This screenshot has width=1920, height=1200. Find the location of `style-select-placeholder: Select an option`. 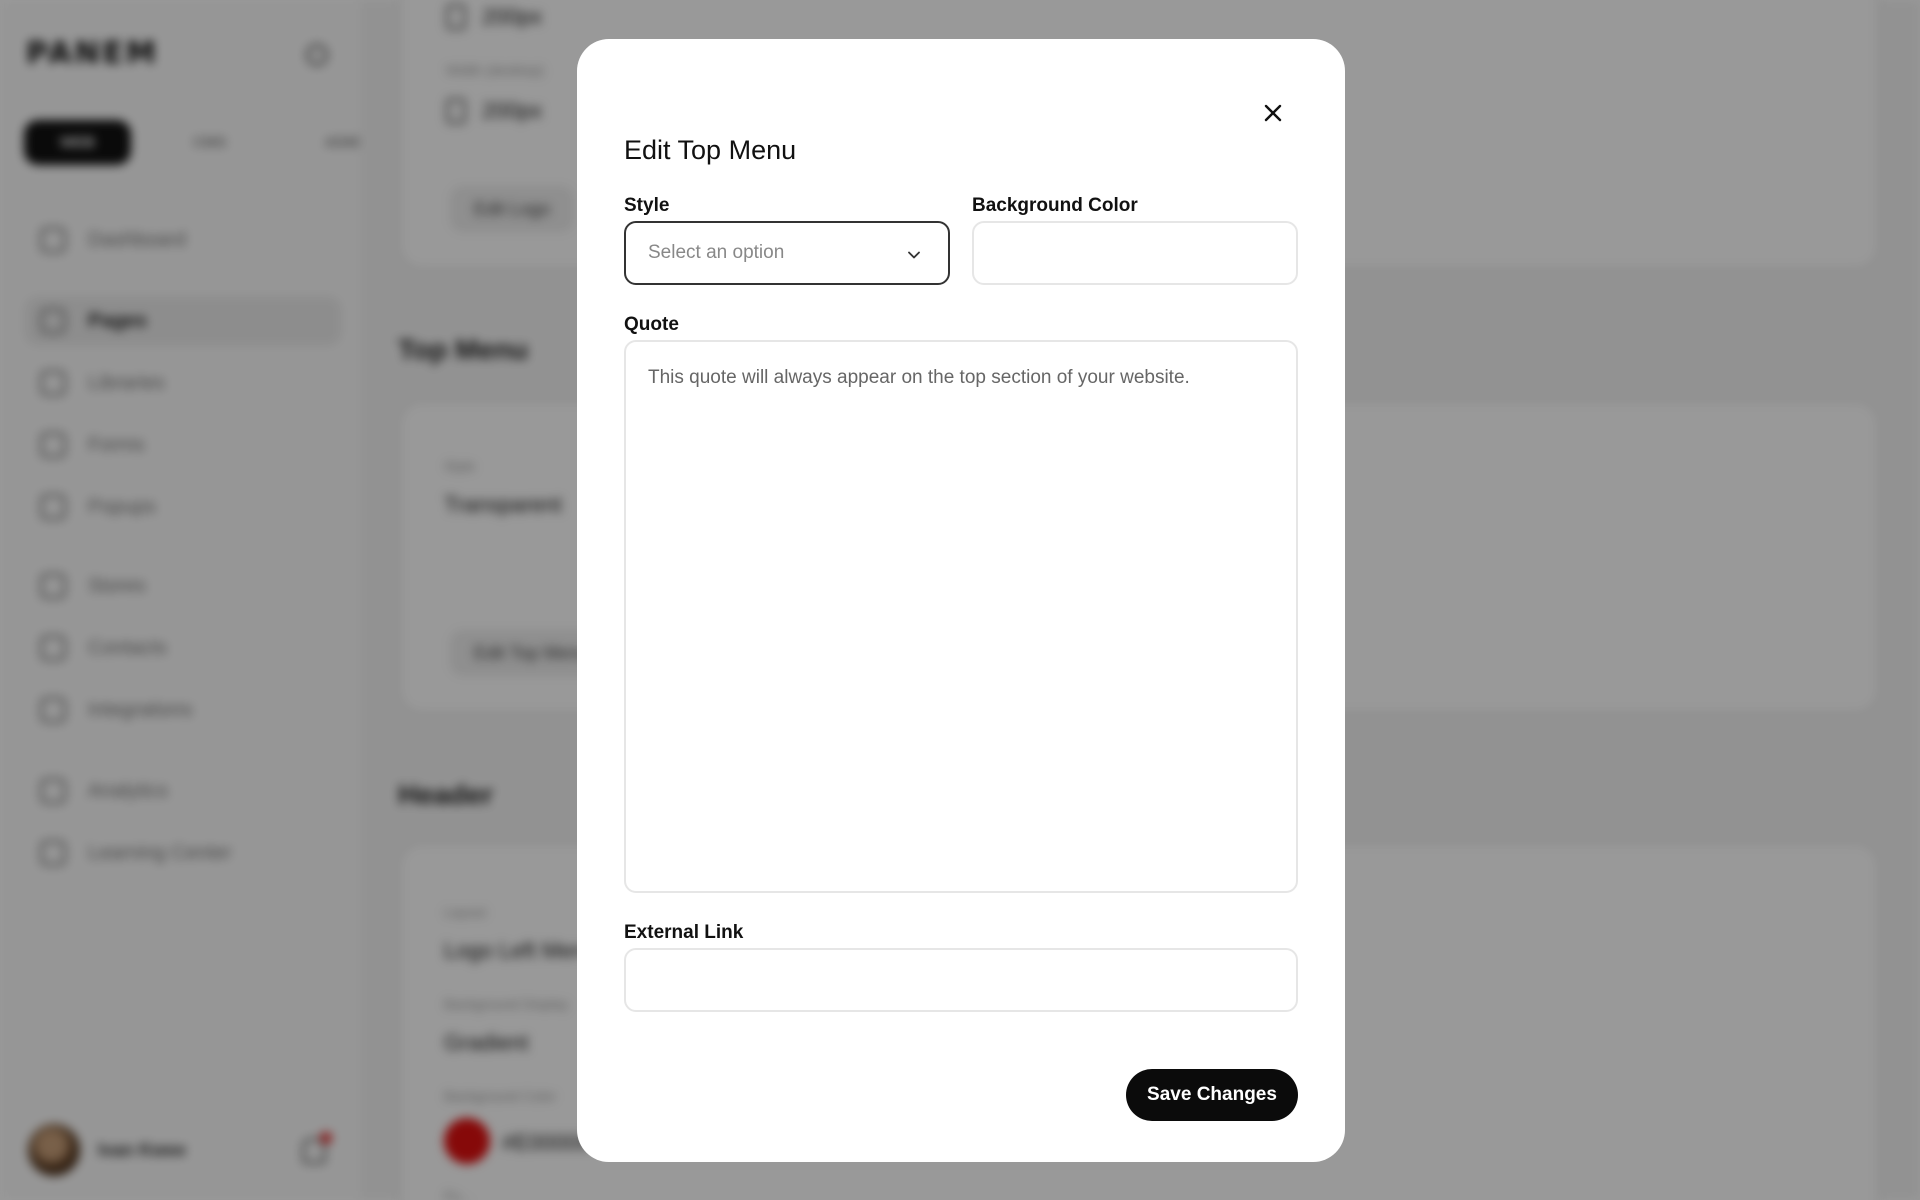

style-select-placeholder: Select an option is located at coordinates (716, 252).